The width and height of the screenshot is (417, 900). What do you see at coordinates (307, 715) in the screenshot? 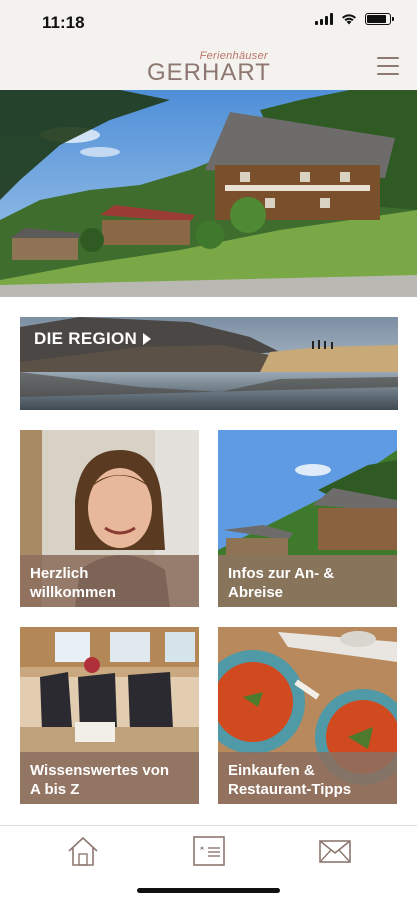
I see `tile-shopping-restaurants: Einkaufen & Restaurant-Tipps` at bounding box center [307, 715].